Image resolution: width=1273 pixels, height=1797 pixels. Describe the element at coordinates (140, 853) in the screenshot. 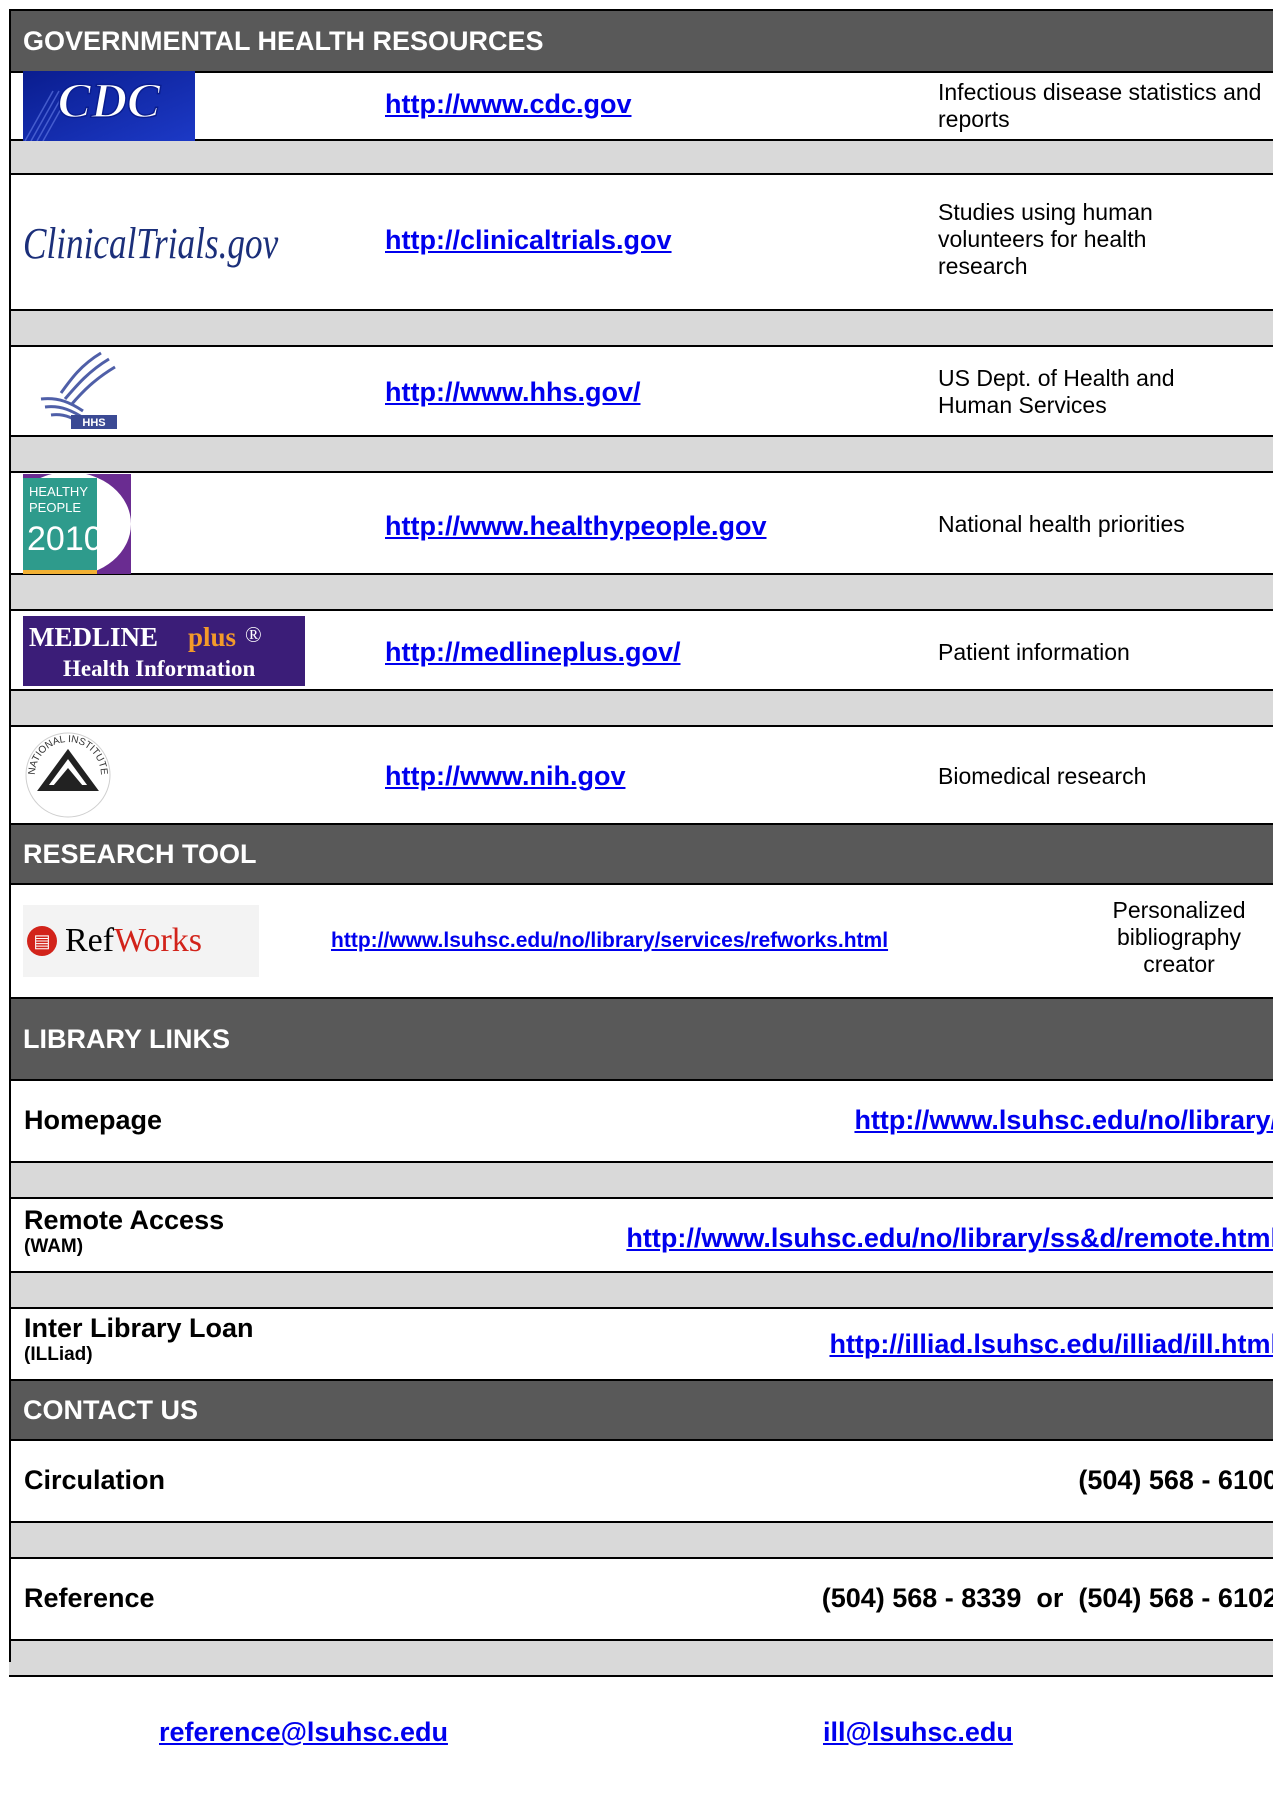

I see `section-title: RESEARCH TOOL` at that location.